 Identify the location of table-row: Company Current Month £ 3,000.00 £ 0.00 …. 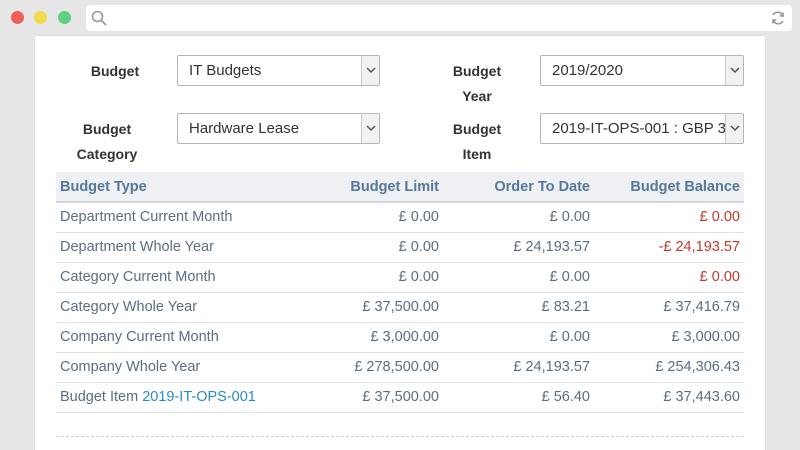
(400, 337).